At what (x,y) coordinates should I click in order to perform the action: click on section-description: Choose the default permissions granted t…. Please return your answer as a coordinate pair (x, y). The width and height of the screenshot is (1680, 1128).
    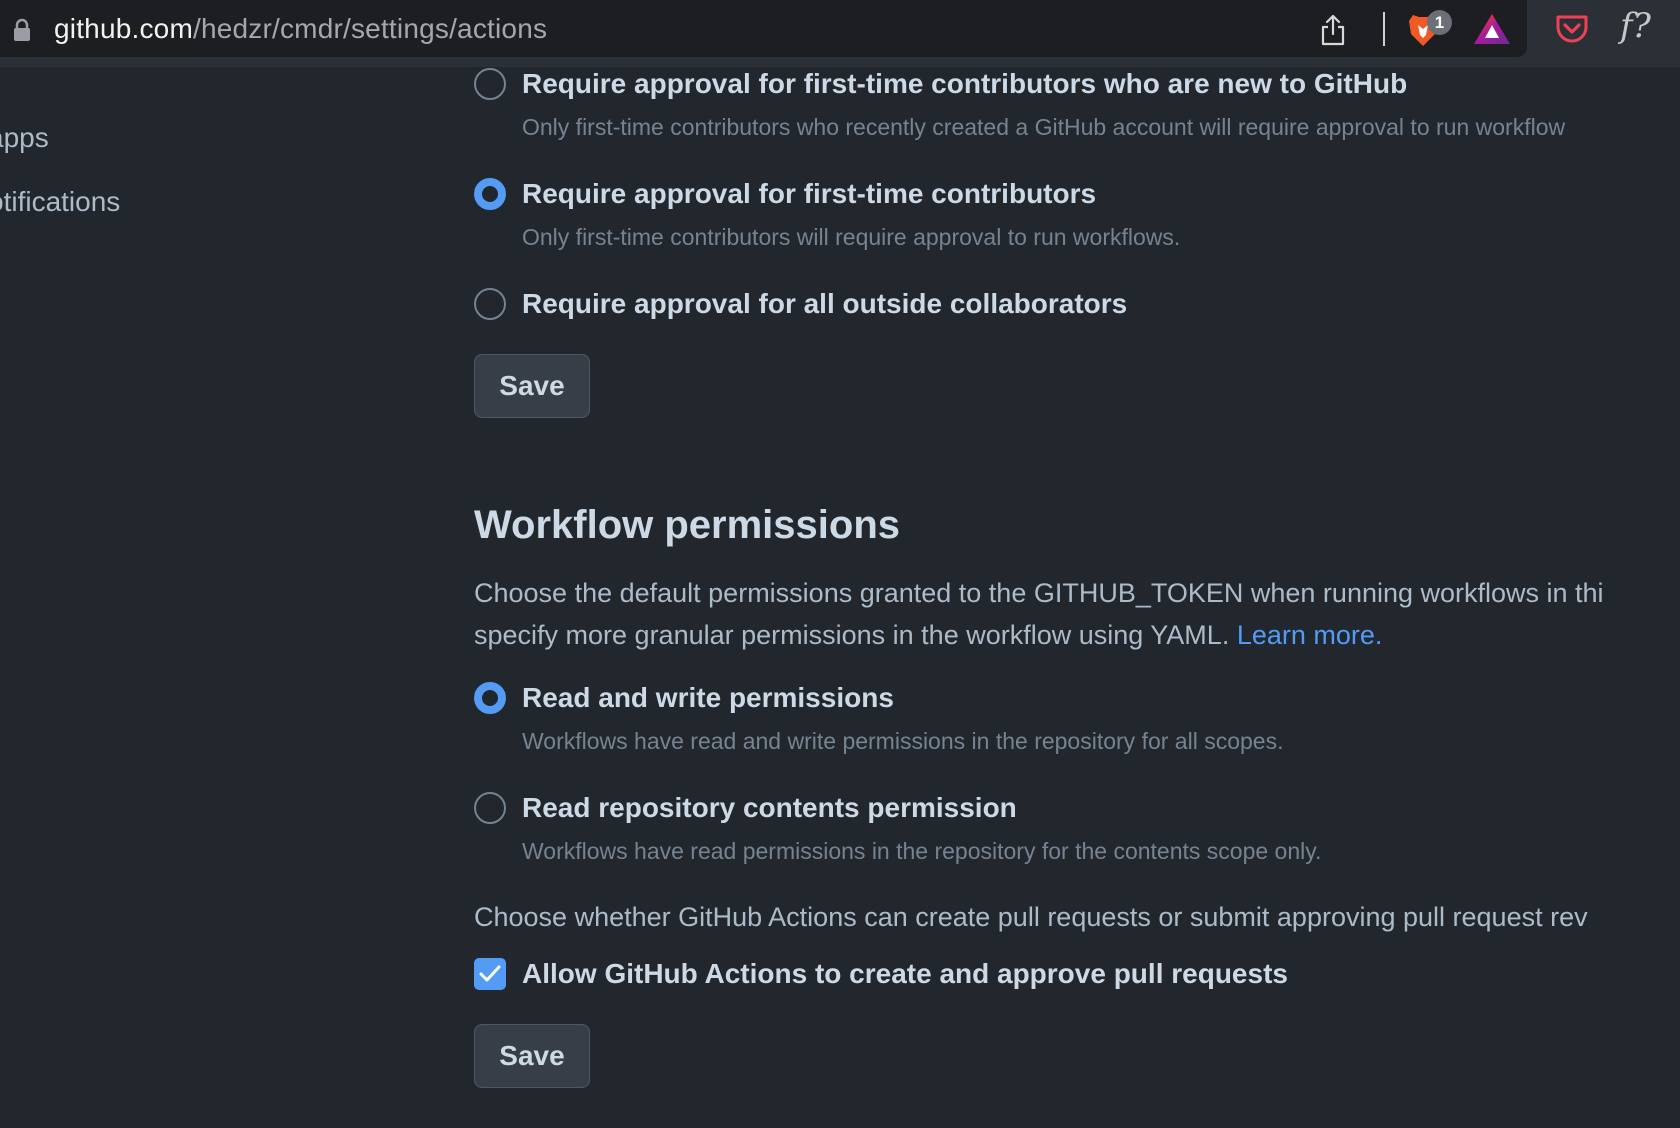
    Looking at the image, I should click on (1039, 593).